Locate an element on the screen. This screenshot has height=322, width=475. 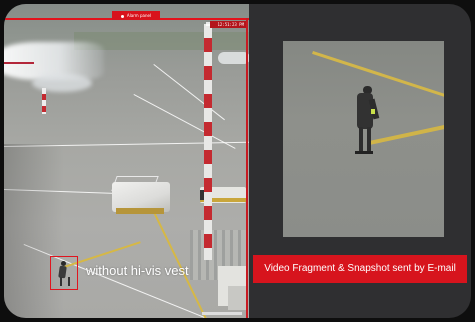
alarm-dot-icon is located at coordinates (122, 16).